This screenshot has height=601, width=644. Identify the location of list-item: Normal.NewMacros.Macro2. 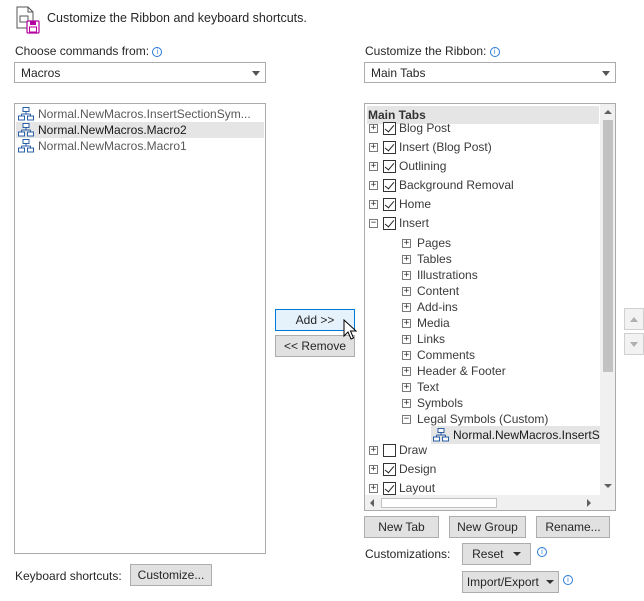
(140, 130).